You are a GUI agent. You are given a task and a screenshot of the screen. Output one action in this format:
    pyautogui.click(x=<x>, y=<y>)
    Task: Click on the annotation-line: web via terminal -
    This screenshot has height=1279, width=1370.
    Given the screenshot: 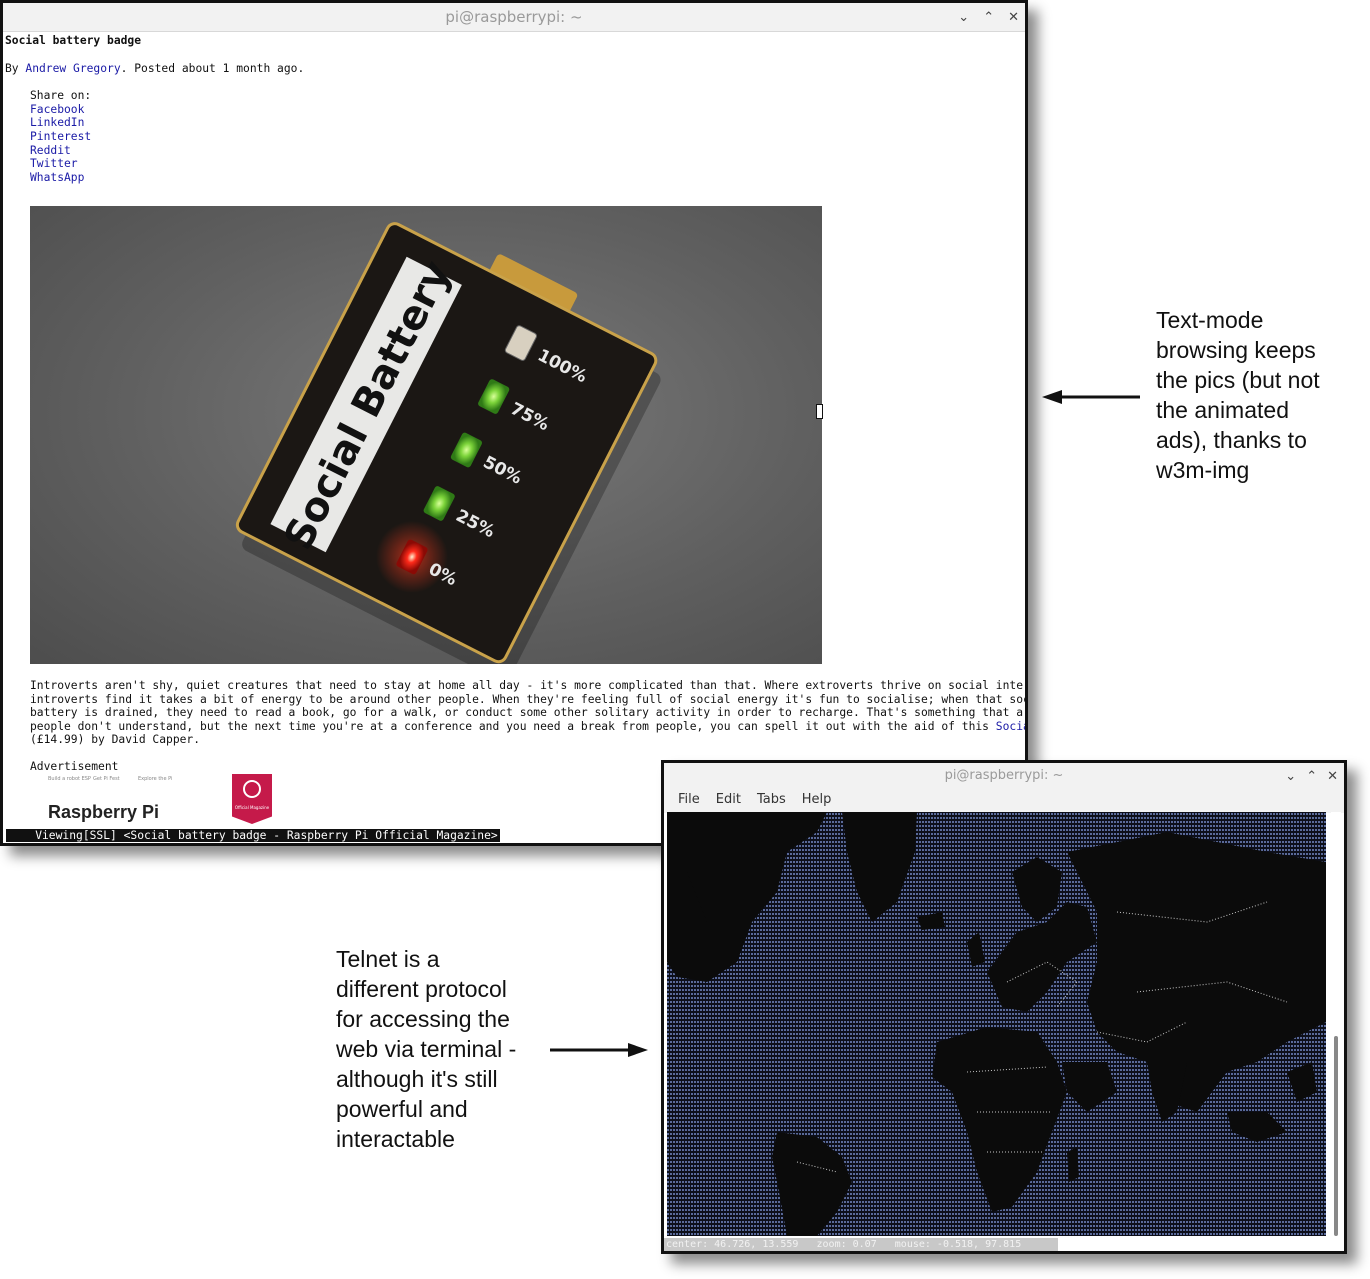 What is the action you would take?
    pyautogui.click(x=426, y=1049)
    